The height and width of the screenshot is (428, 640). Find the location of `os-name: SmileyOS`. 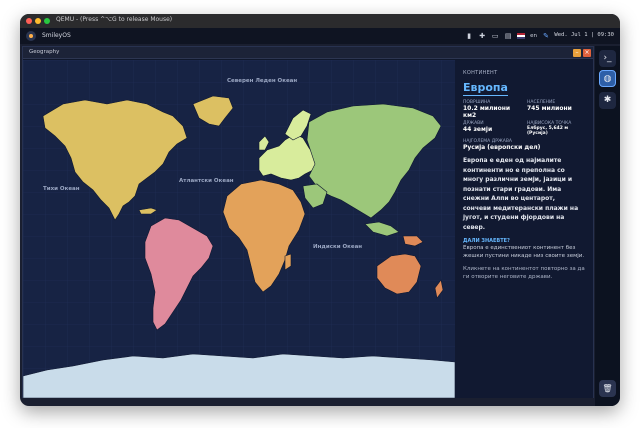

os-name: SmileyOS is located at coordinates (56, 35).